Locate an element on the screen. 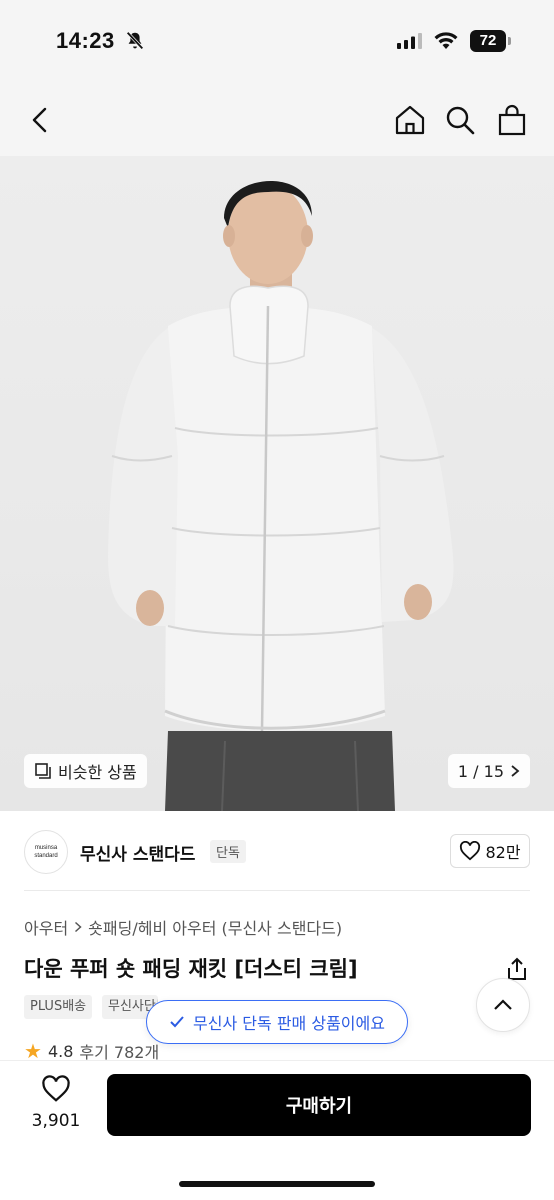 This screenshot has height=1200, width=554. rating-row: ★ 4.8 후기 782개 is located at coordinates (91, 1051).